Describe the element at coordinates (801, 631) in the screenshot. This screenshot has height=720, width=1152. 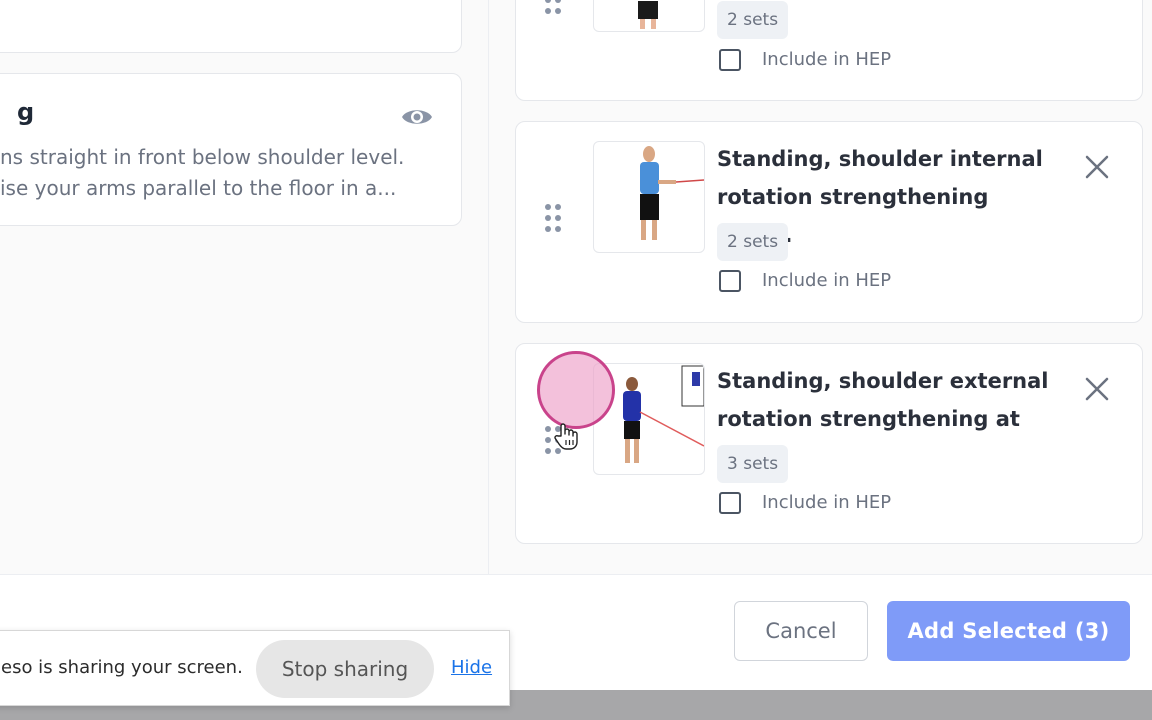
I see `cancel-button: Cancel` at that location.